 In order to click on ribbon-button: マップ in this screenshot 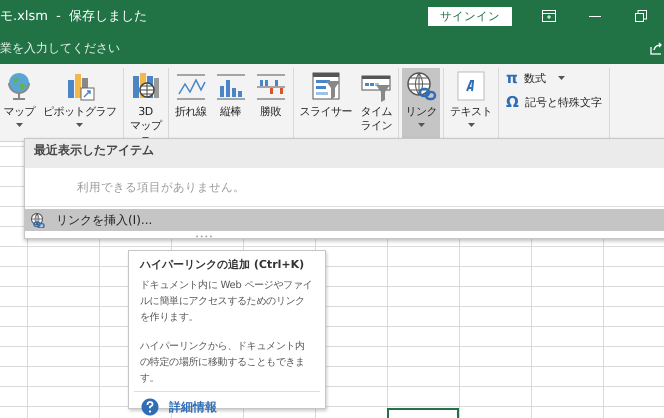, I will do `click(19, 103)`.